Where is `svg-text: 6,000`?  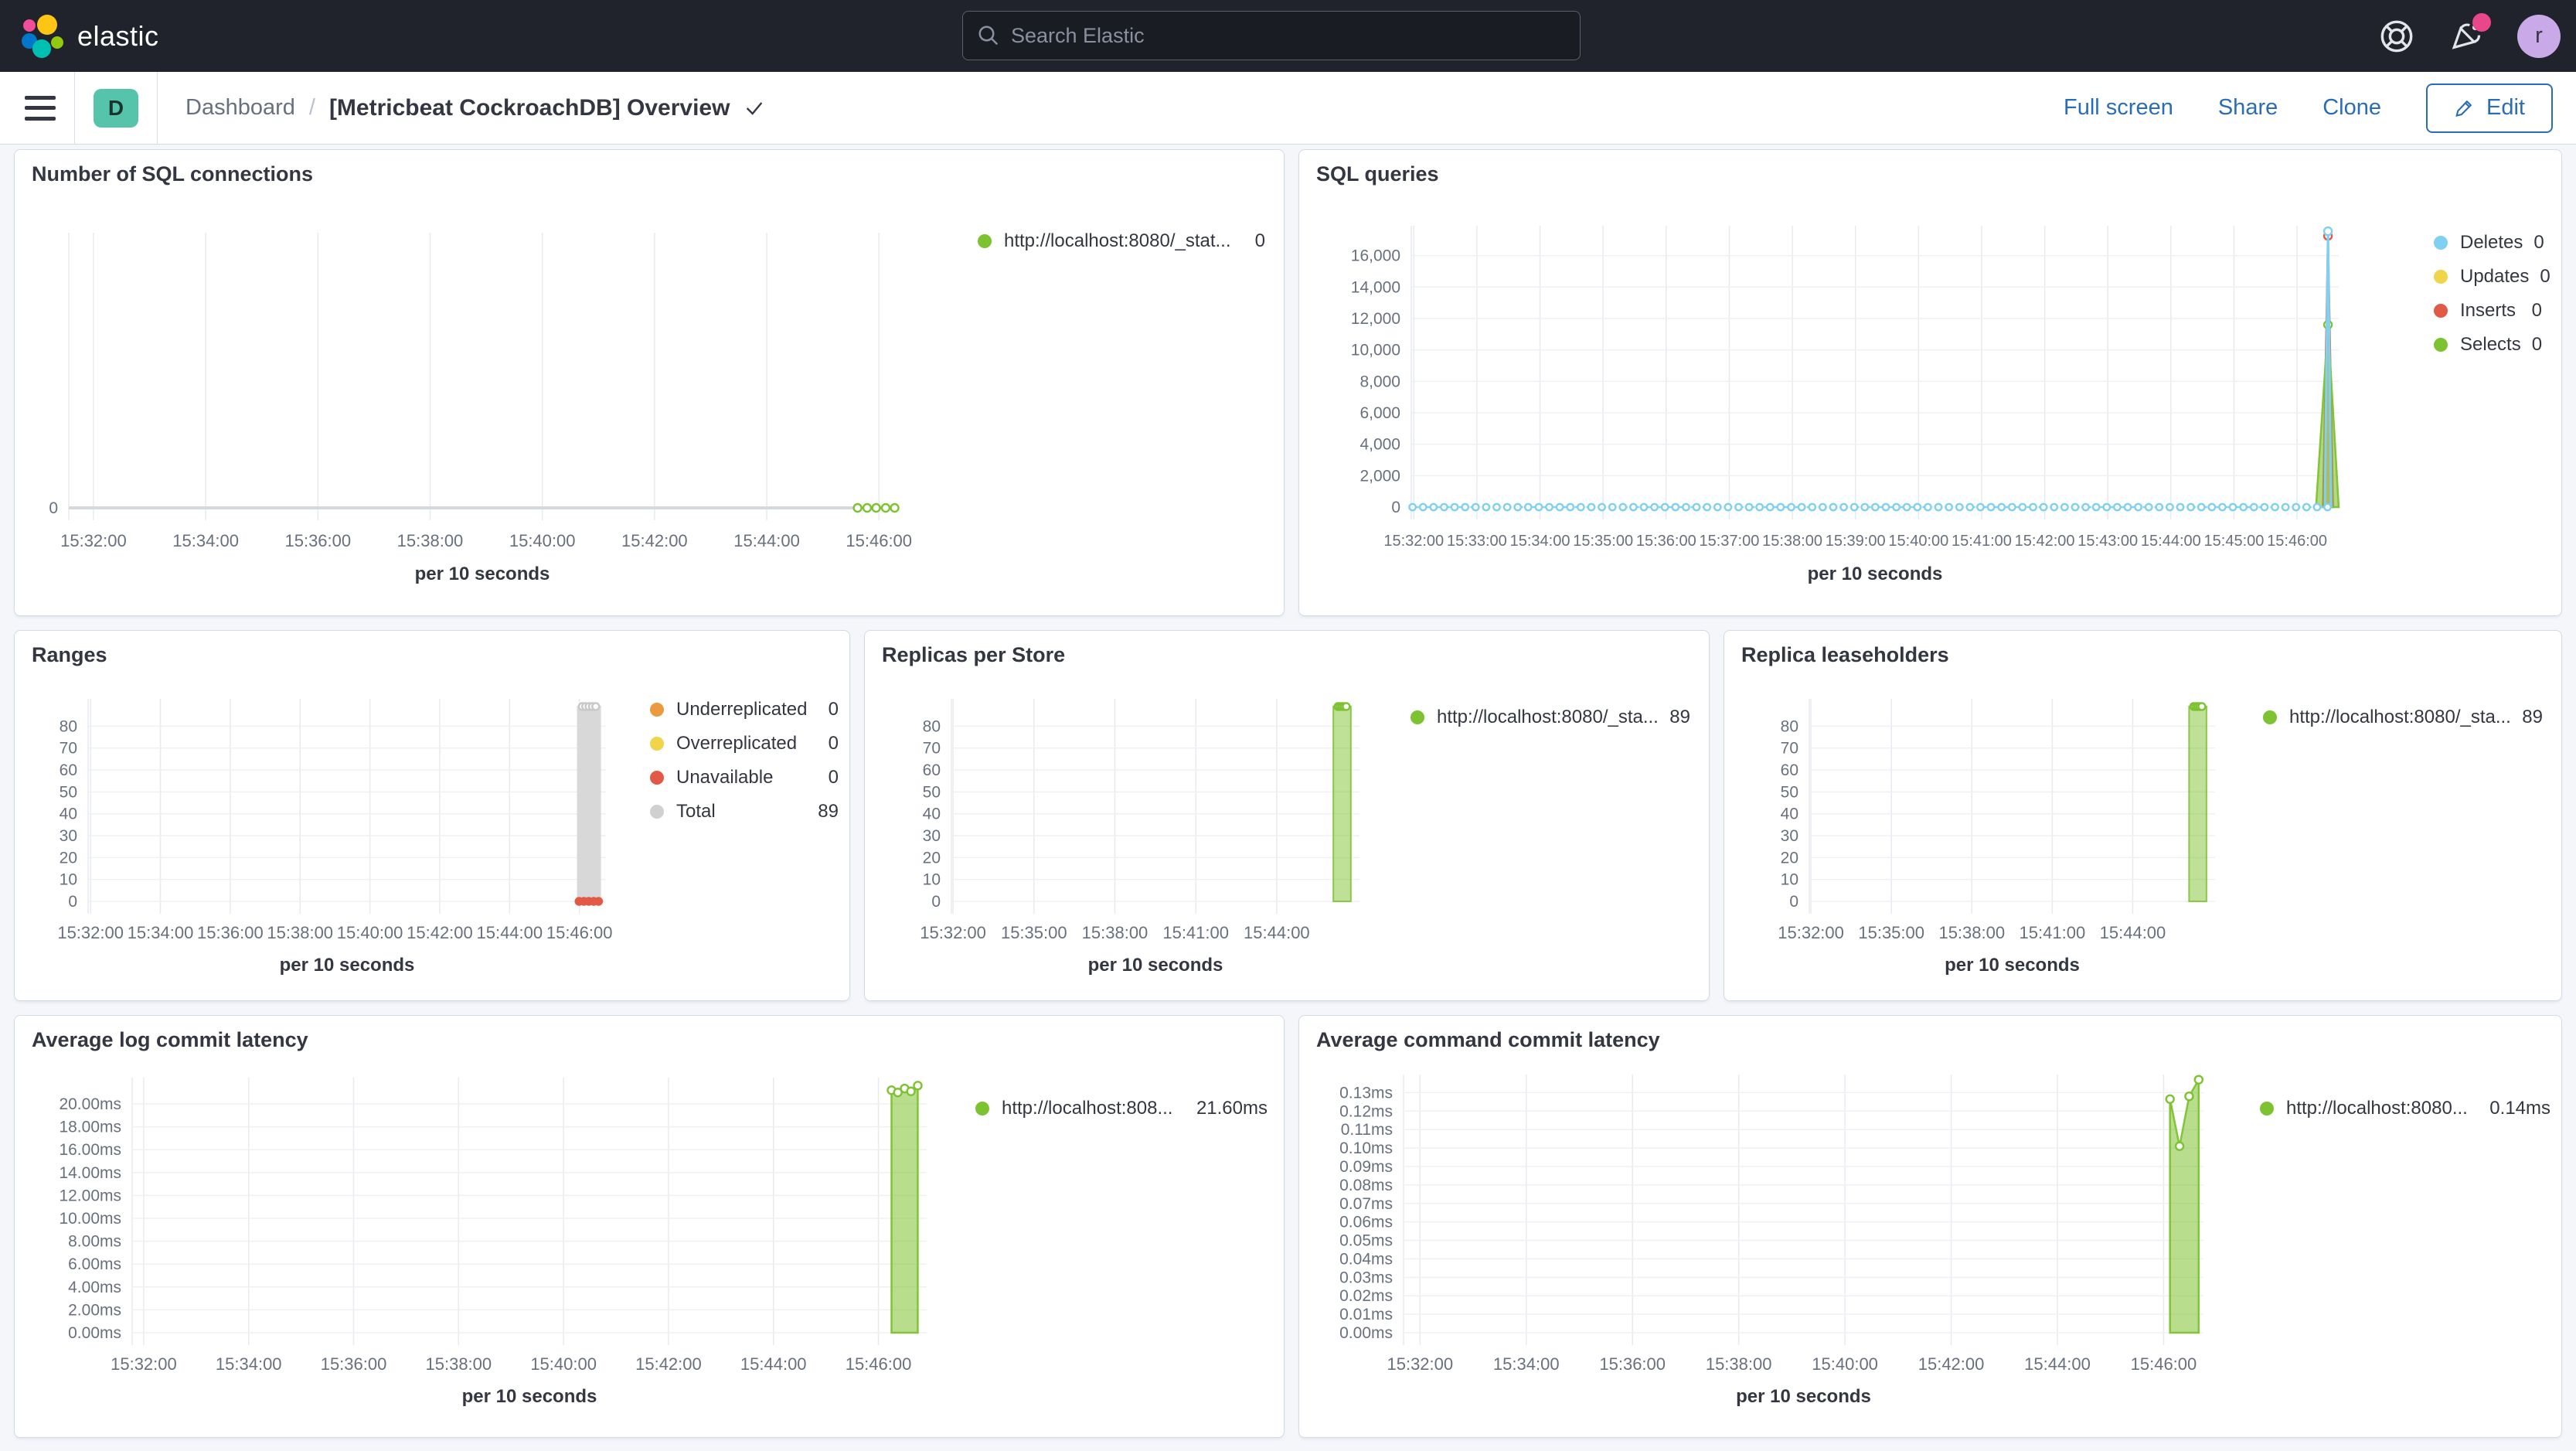
svg-text: 6,000 is located at coordinates (1379, 413).